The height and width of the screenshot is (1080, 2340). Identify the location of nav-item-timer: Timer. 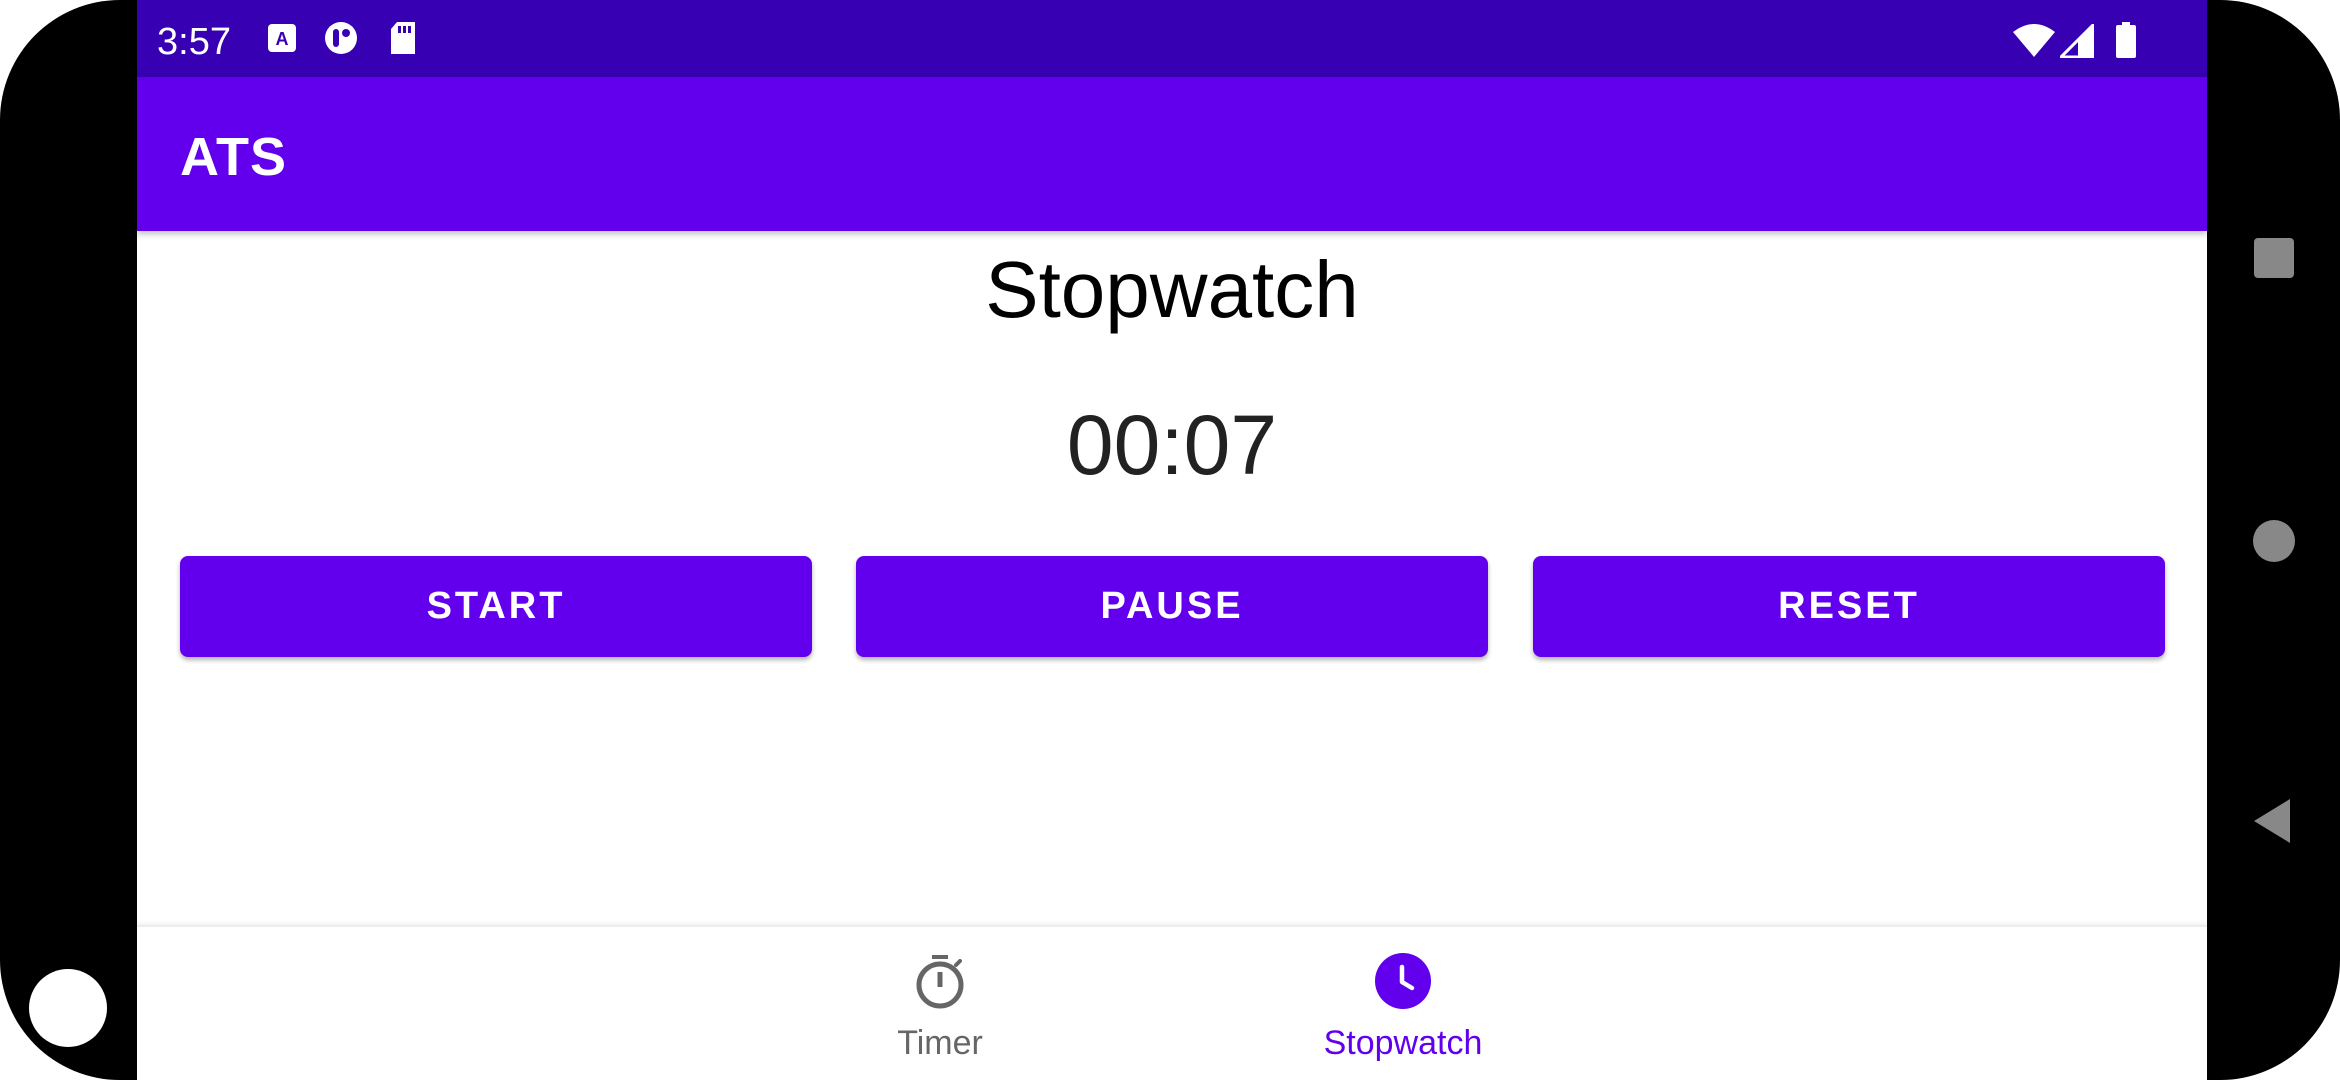
(940, 1003).